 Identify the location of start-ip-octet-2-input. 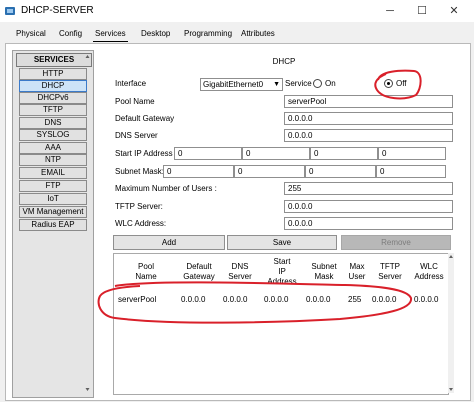
(276, 153).